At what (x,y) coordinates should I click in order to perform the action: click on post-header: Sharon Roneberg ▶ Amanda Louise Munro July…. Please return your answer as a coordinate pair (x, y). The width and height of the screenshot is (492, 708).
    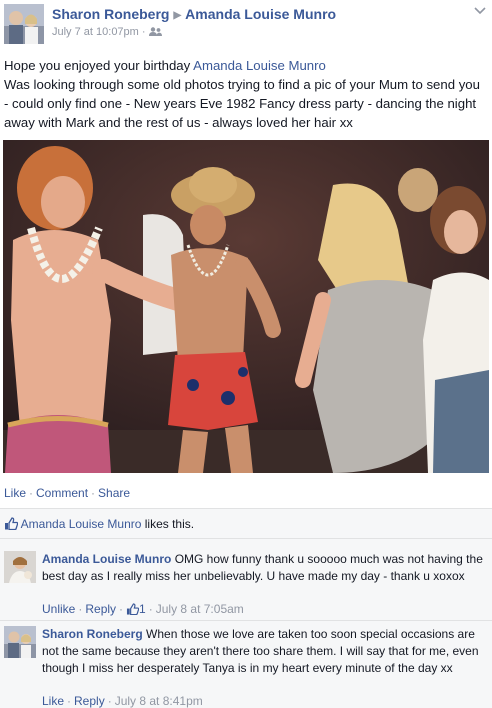
    Looking at the image, I should click on (246, 24).